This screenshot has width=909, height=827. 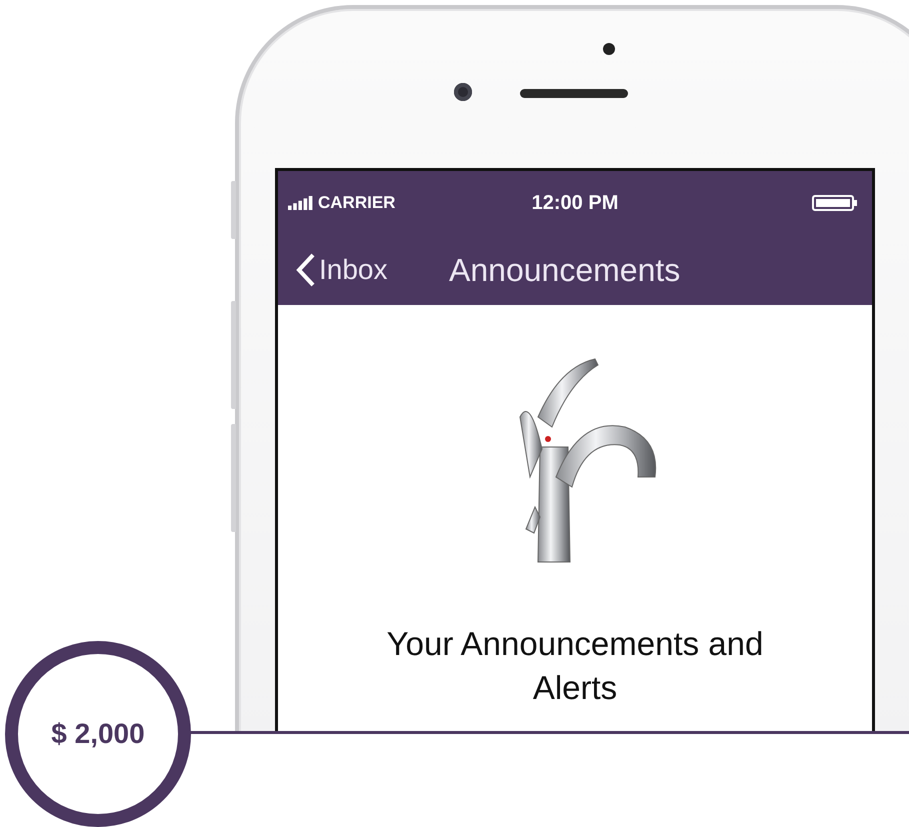 What do you see at coordinates (357, 203) in the screenshot?
I see `carrier-label: CARRIER` at bounding box center [357, 203].